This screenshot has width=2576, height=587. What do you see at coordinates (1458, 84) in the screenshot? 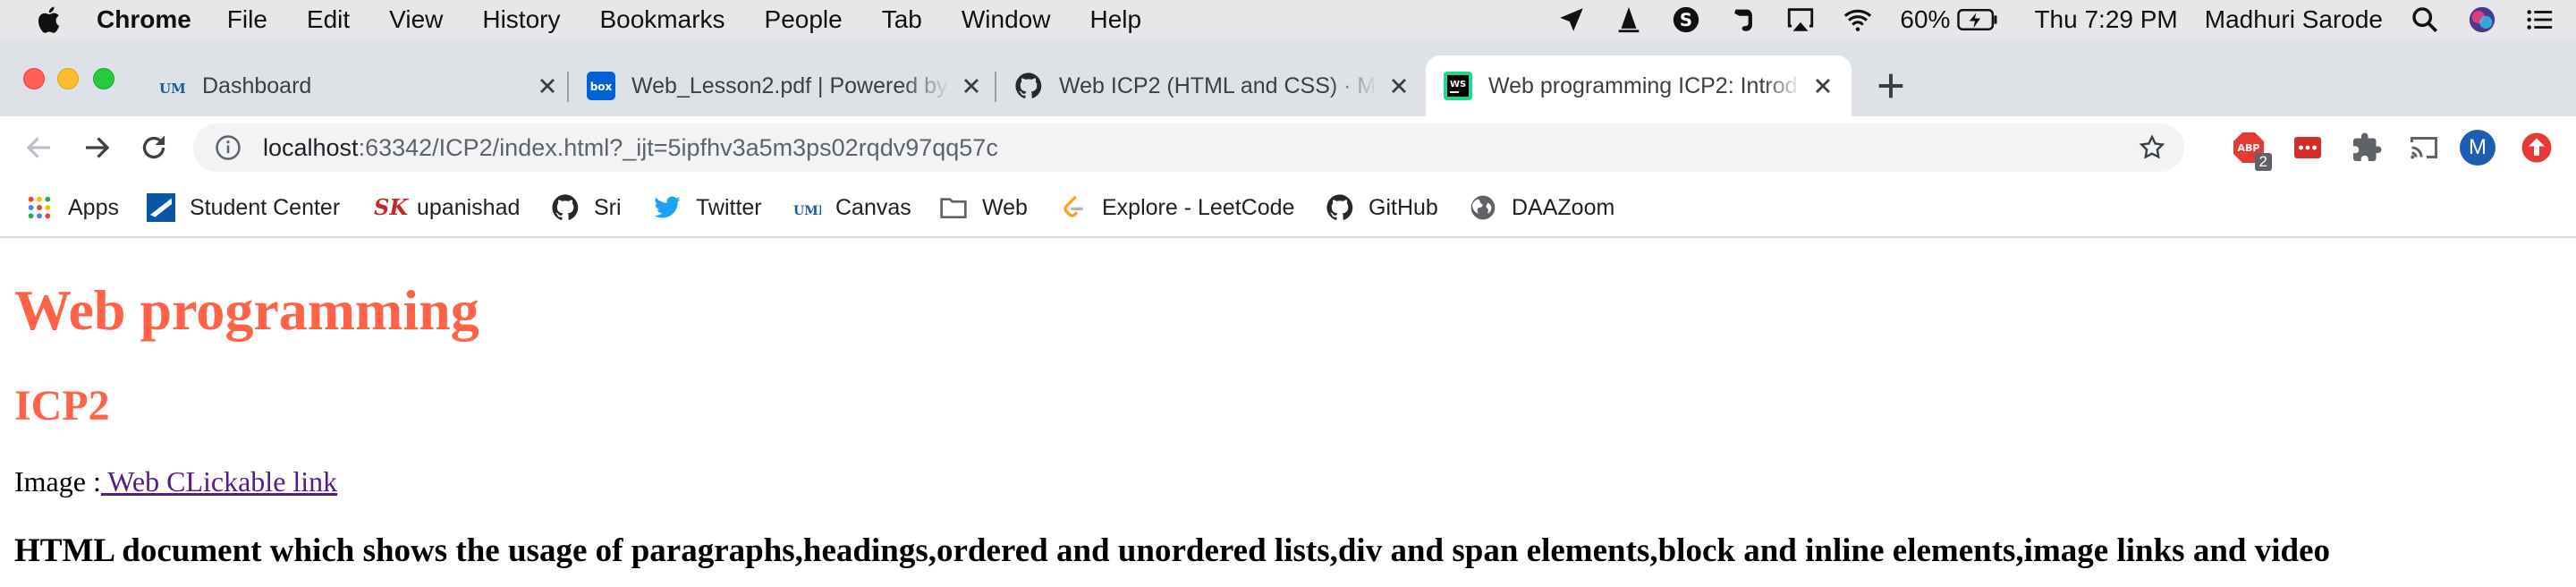
I see `svg-text: WS` at bounding box center [1458, 84].